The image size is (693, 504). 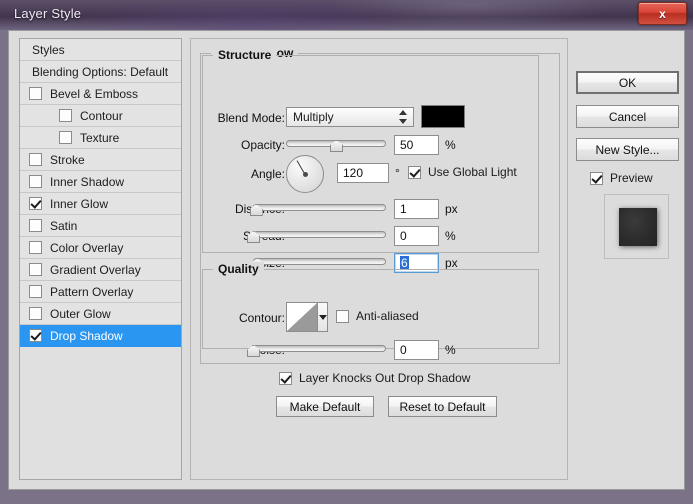 I want to click on contour-preview-dropdown, so click(x=307, y=317).